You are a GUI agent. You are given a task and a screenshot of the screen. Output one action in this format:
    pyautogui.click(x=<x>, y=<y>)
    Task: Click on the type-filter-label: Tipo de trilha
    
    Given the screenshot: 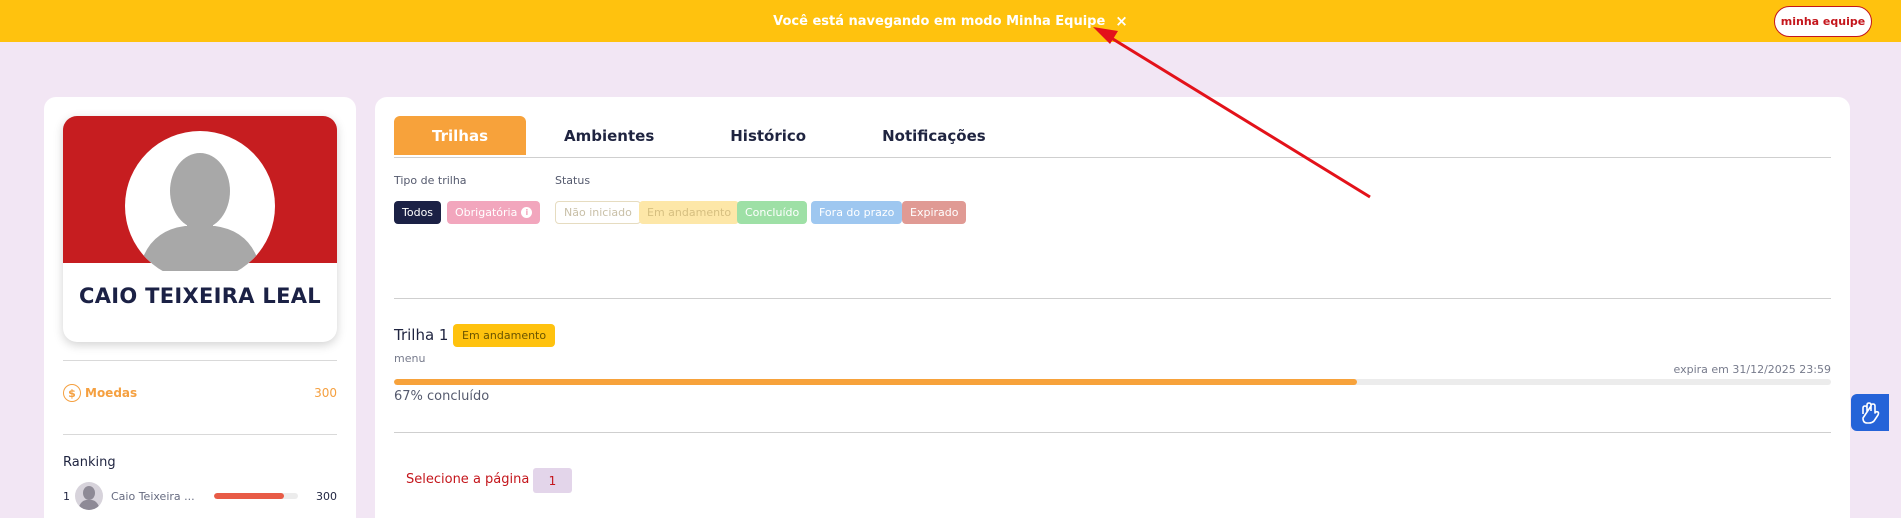 What is the action you would take?
    pyautogui.click(x=430, y=180)
    